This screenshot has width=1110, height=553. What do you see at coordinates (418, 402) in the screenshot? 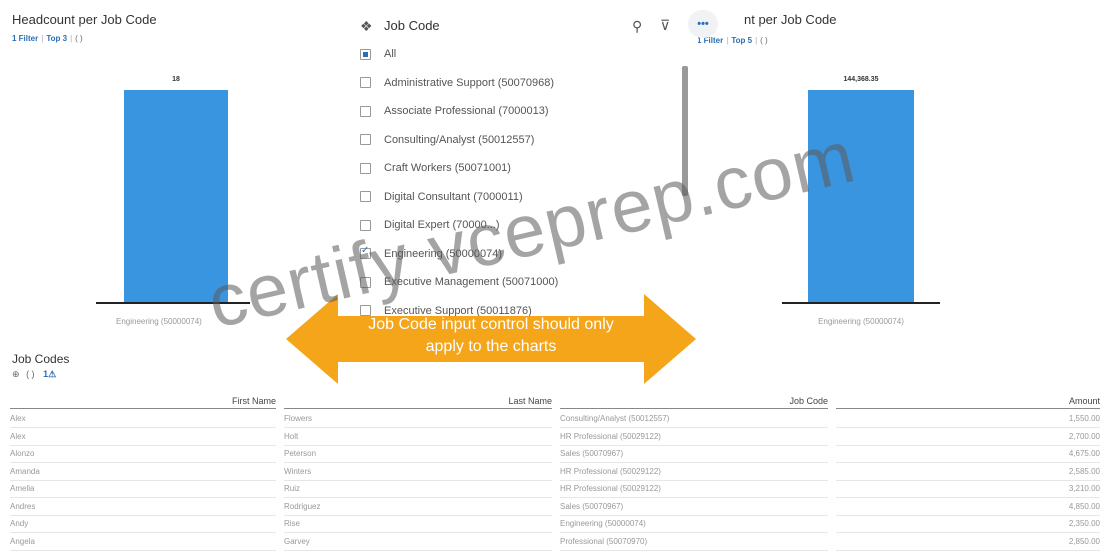
I see `column-header: Last Name` at bounding box center [418, 402].